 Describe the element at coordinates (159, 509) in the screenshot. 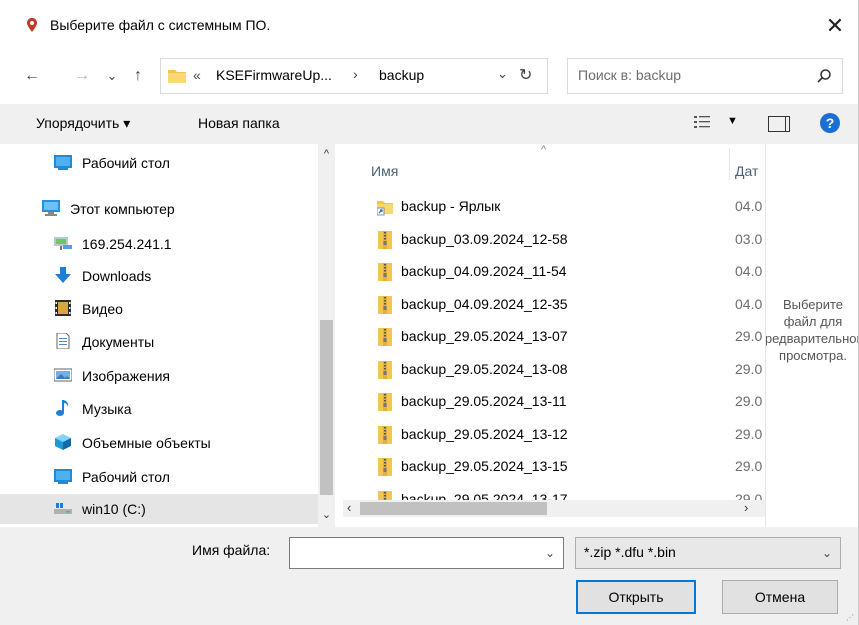

I see `nav-item-drive-c: win10 (C:)` at that location.